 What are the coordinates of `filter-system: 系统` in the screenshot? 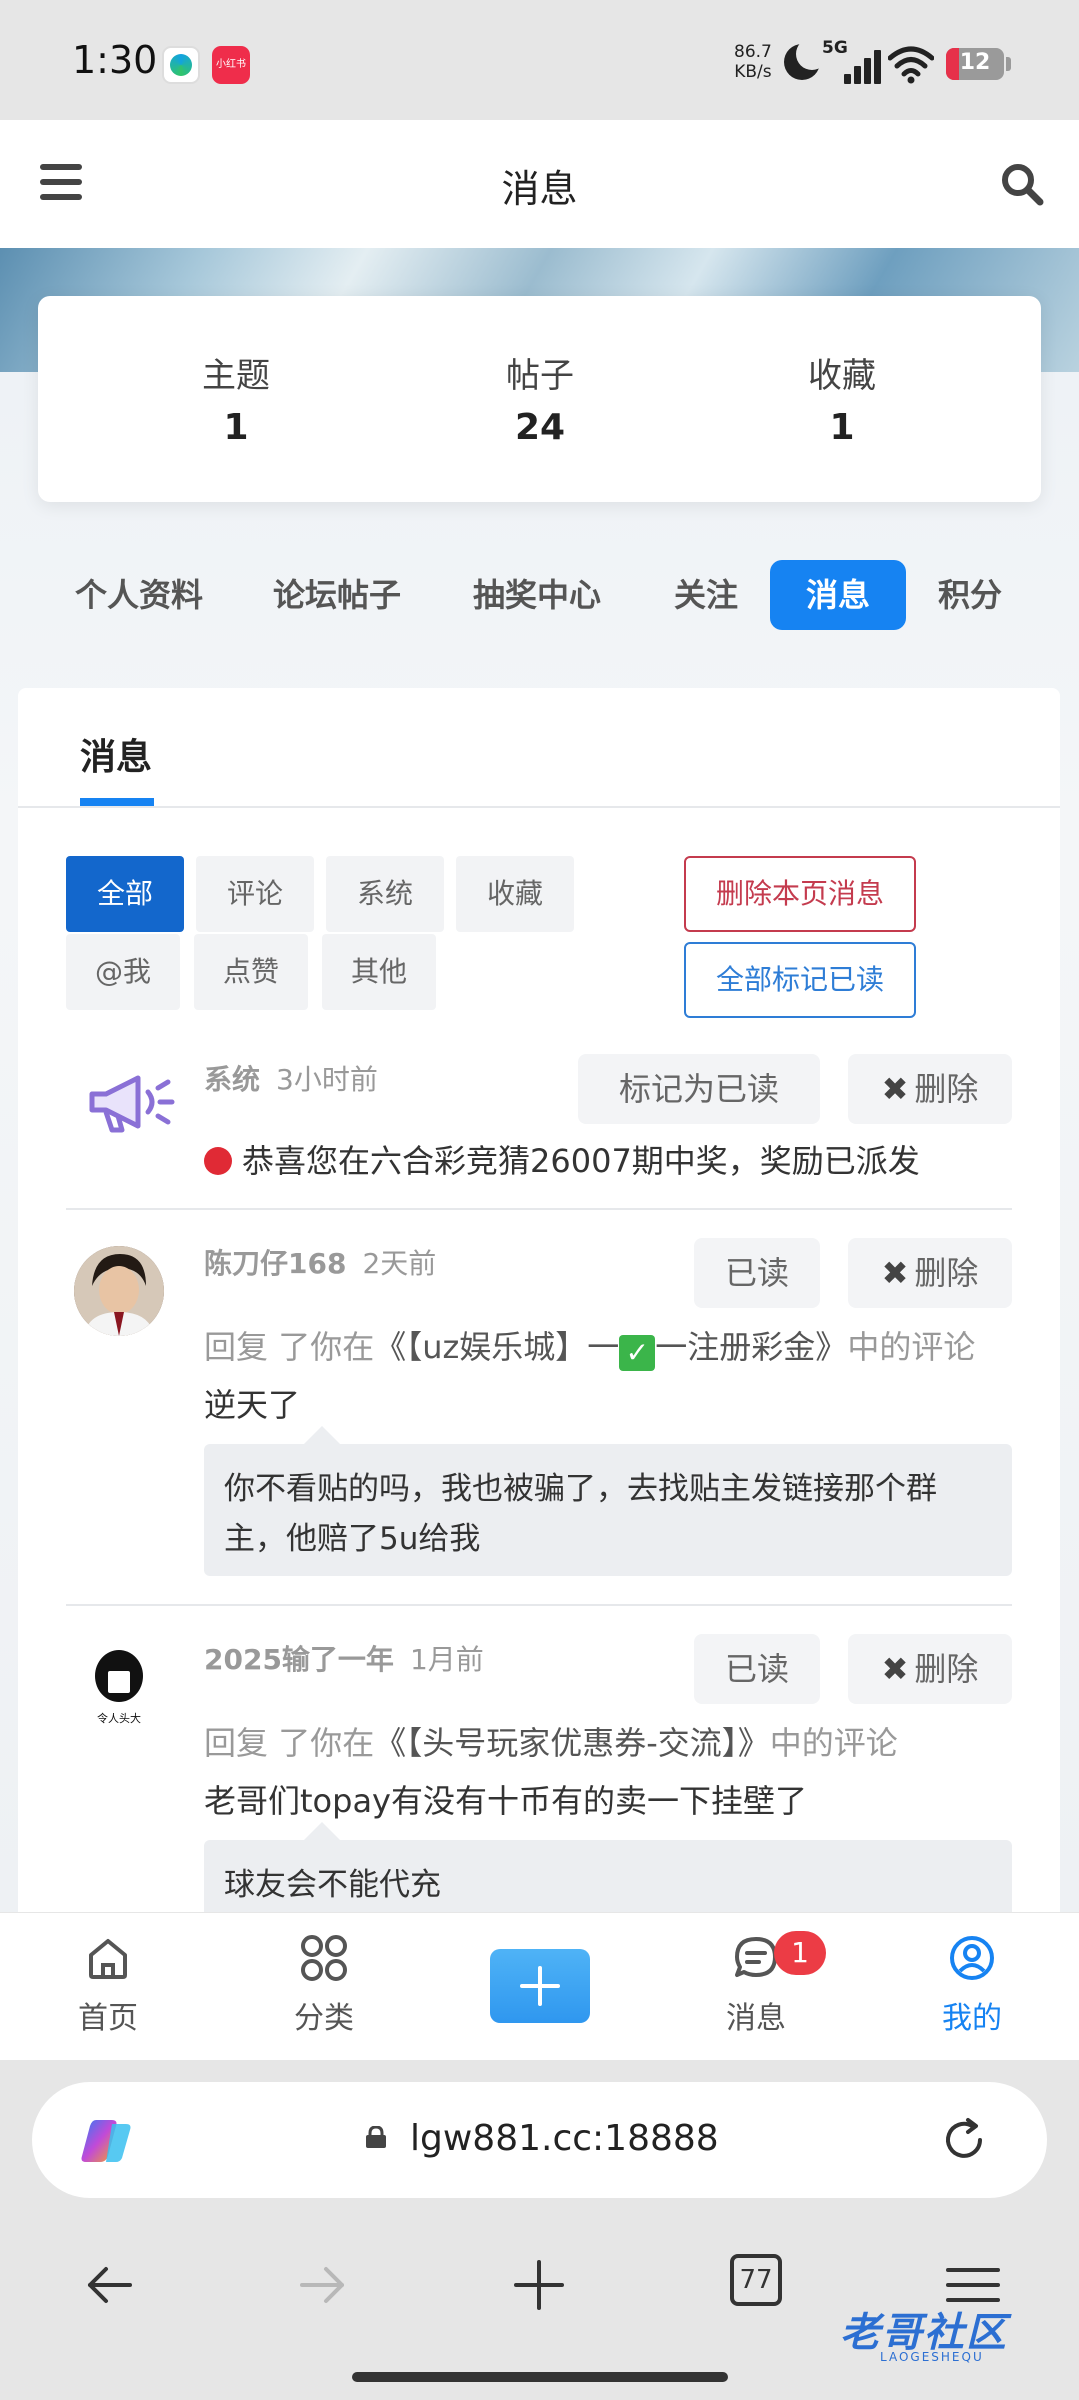 It's located at (385, 894).